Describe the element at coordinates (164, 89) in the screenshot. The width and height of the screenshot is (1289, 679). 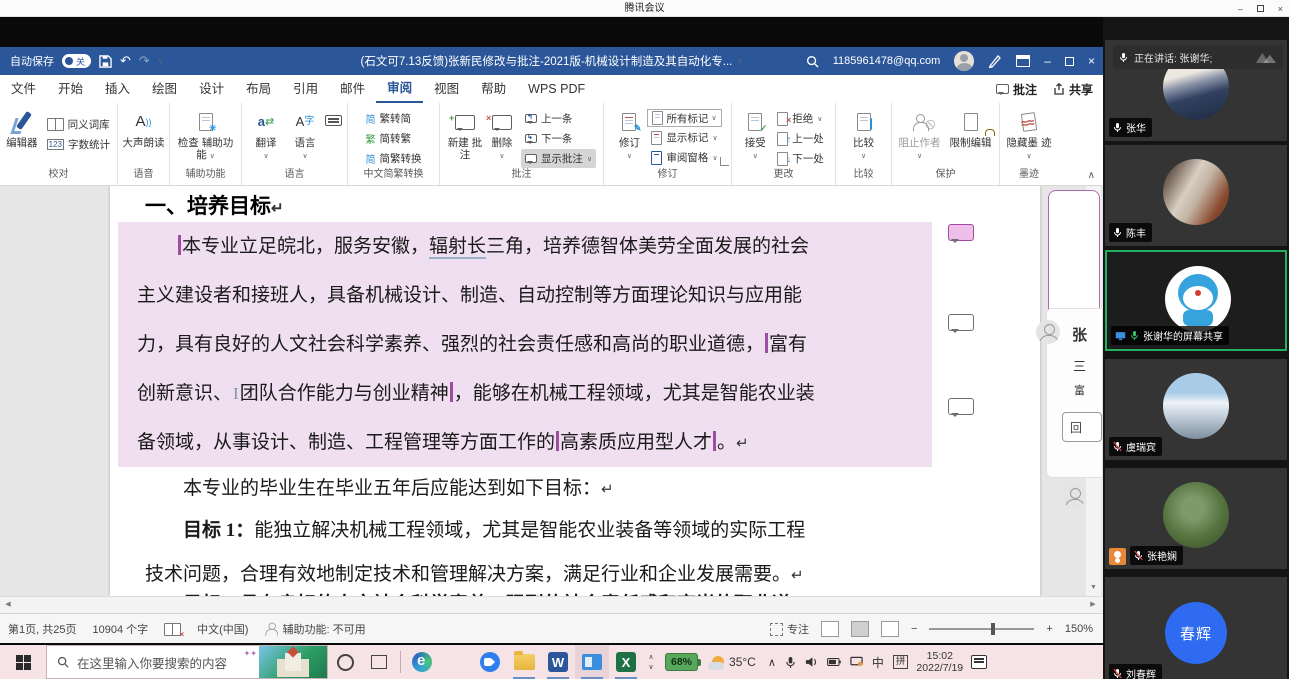
I see `tab-draw: 绘图` at that location.